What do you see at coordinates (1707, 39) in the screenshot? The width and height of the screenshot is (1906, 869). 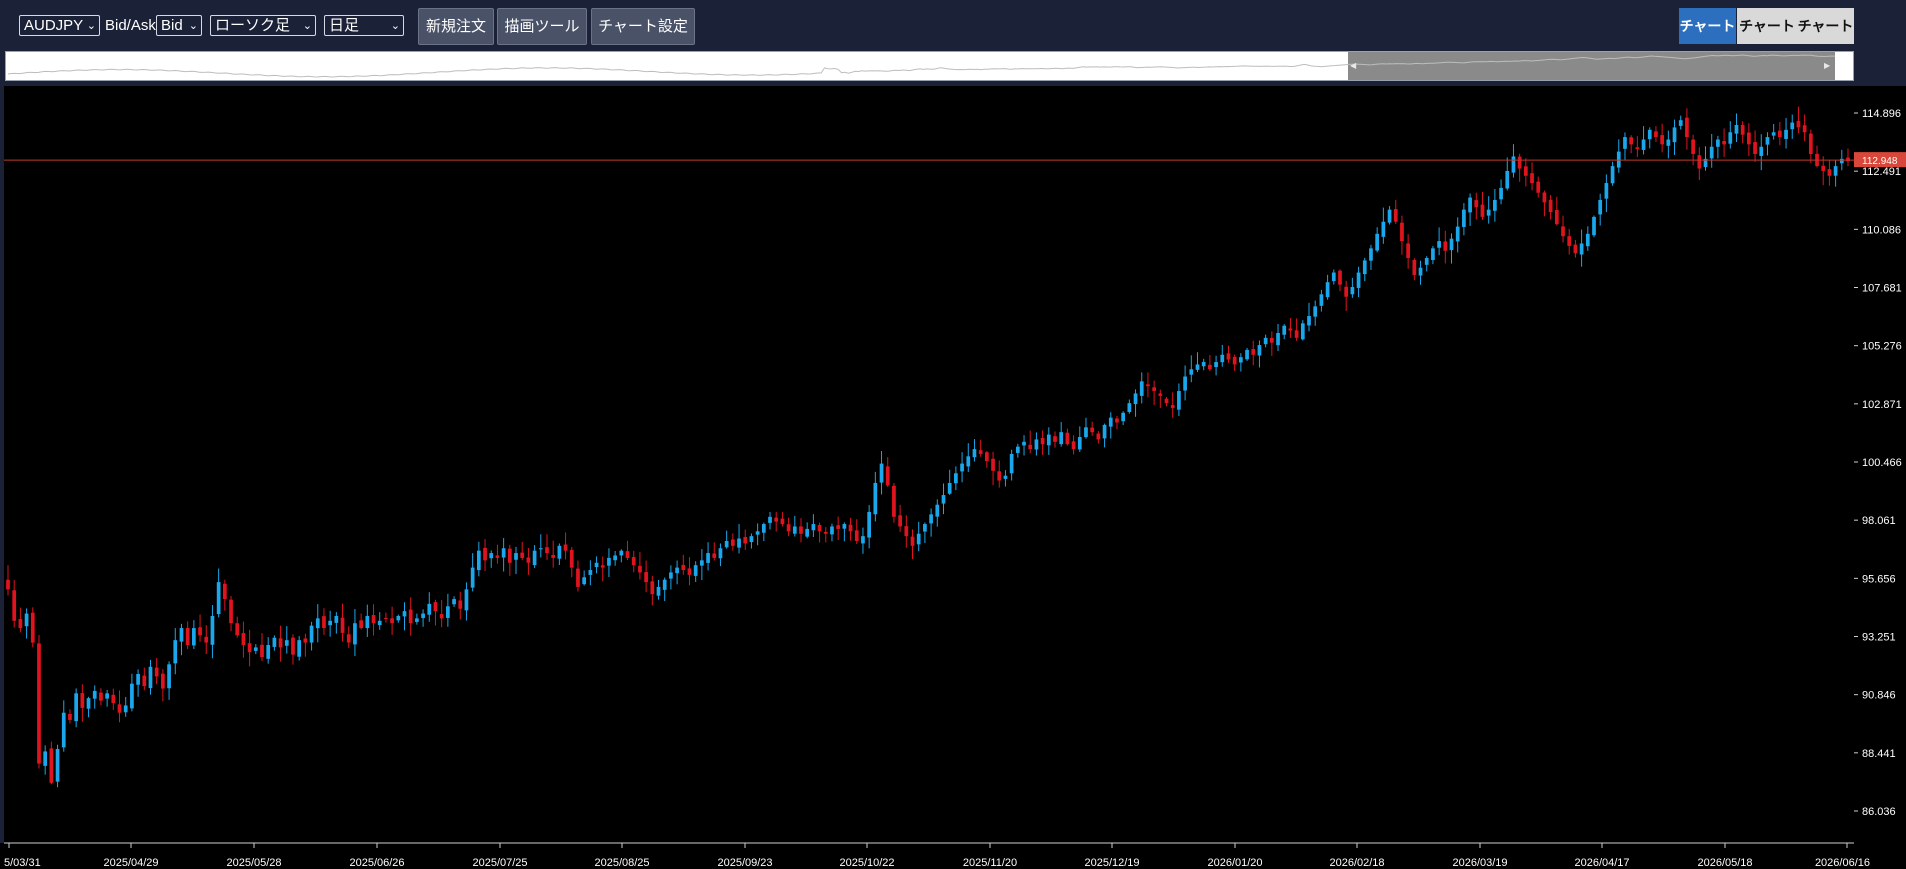 I see `tab-chart-1: チャート1` at bounding box center [1707, 39].